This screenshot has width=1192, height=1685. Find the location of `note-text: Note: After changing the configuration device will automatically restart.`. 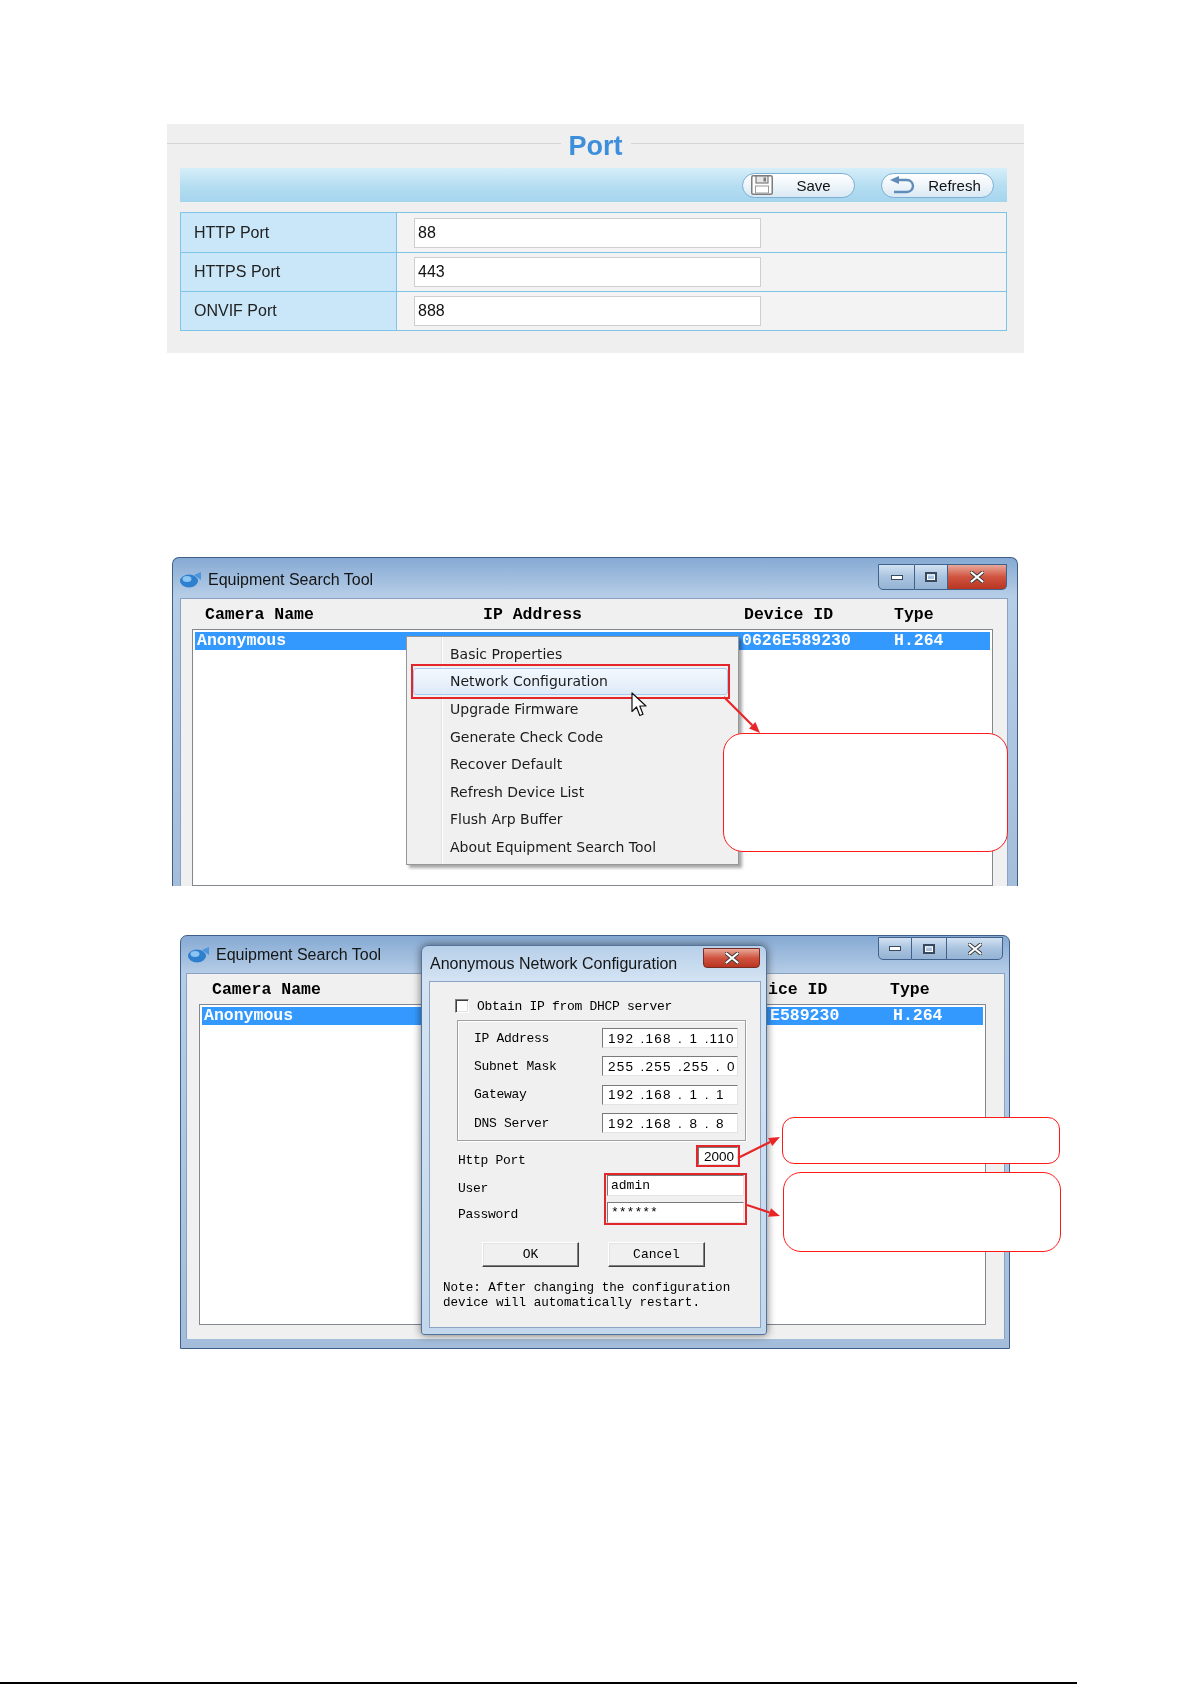

note-text: Note: After changing the configuration device will automatically restart. is located at coordinates (587, 1296).